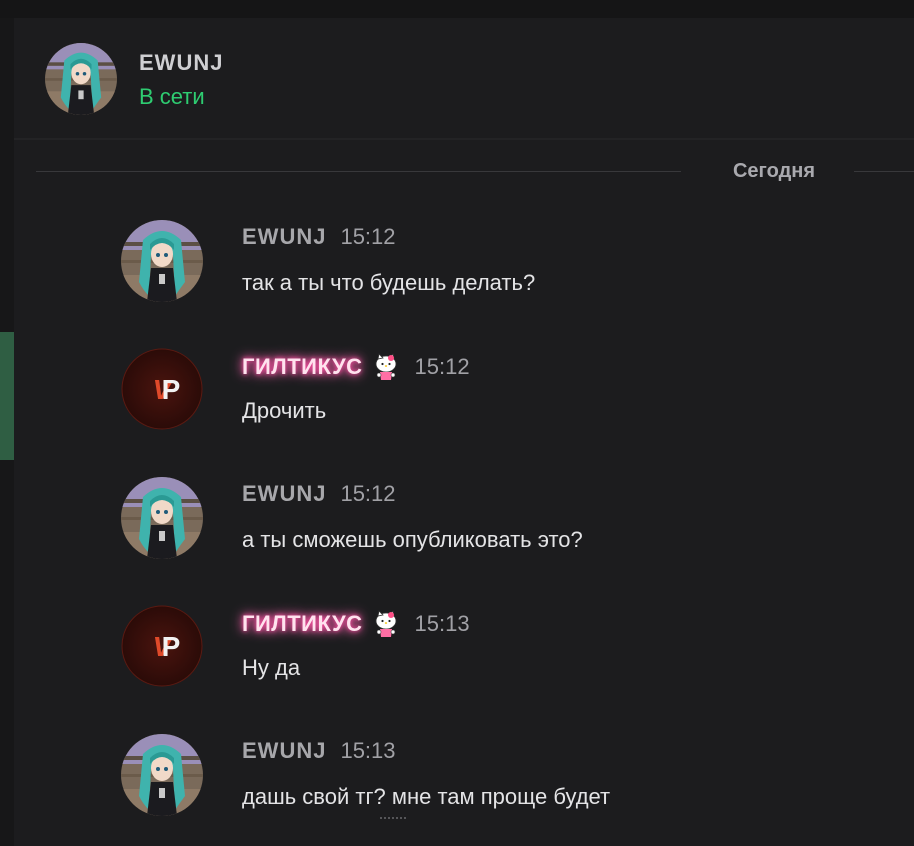  What do you see at coordinates (501, 261) in the screenshot?
I see `message-item: EWUNJ 15:12 так а ты что будешь делать?` at bounding box center [501, 261].